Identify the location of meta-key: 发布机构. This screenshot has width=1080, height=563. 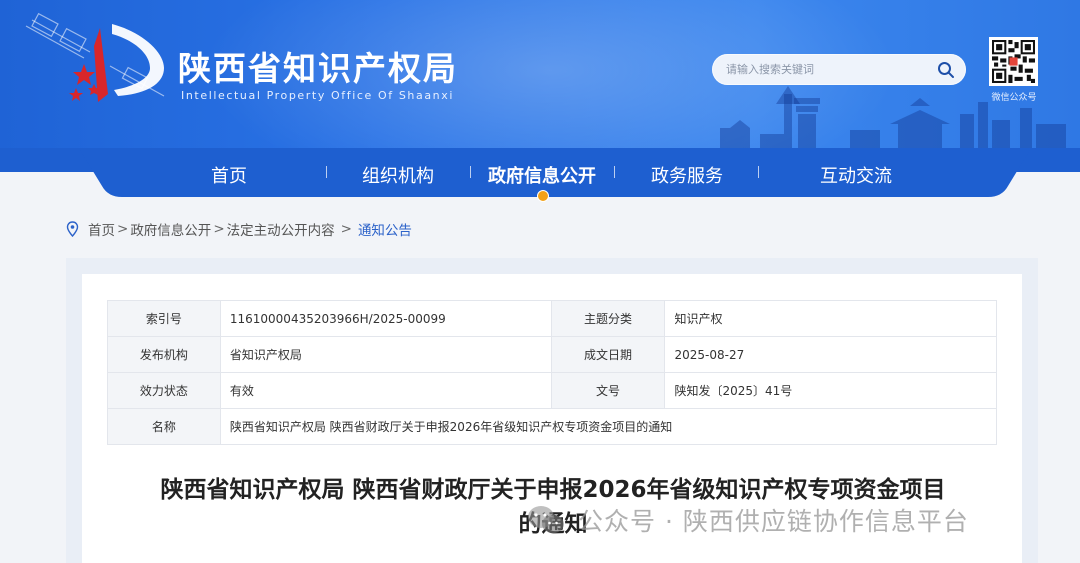
(164, 354).